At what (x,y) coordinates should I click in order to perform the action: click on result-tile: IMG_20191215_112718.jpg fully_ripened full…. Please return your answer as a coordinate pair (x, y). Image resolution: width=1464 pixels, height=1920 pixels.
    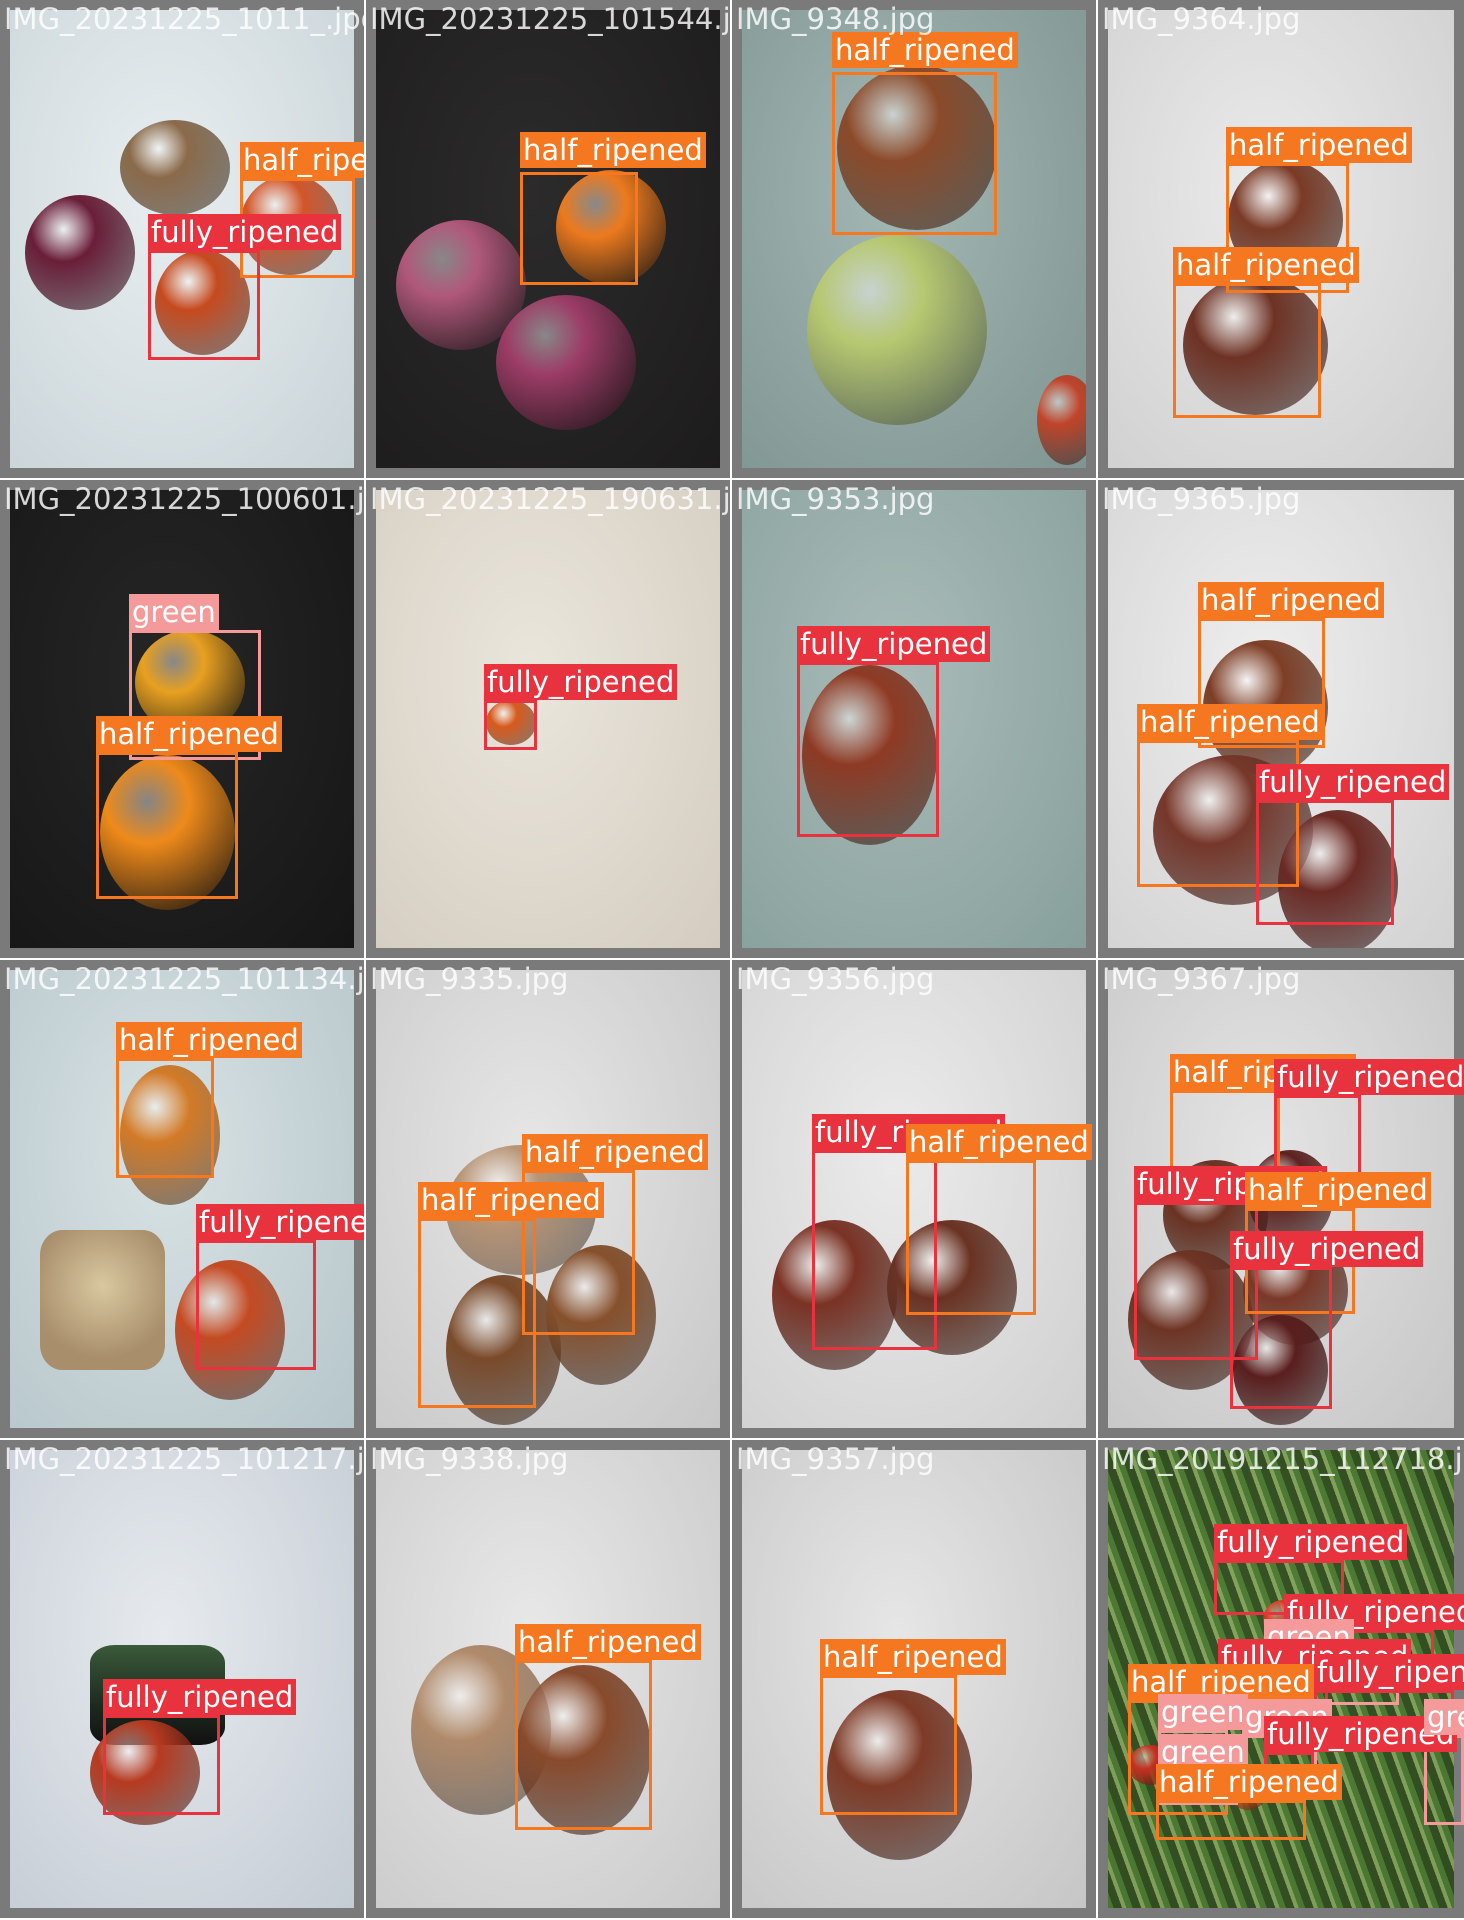
    Looking at the image, I should click on (1281, 1679).